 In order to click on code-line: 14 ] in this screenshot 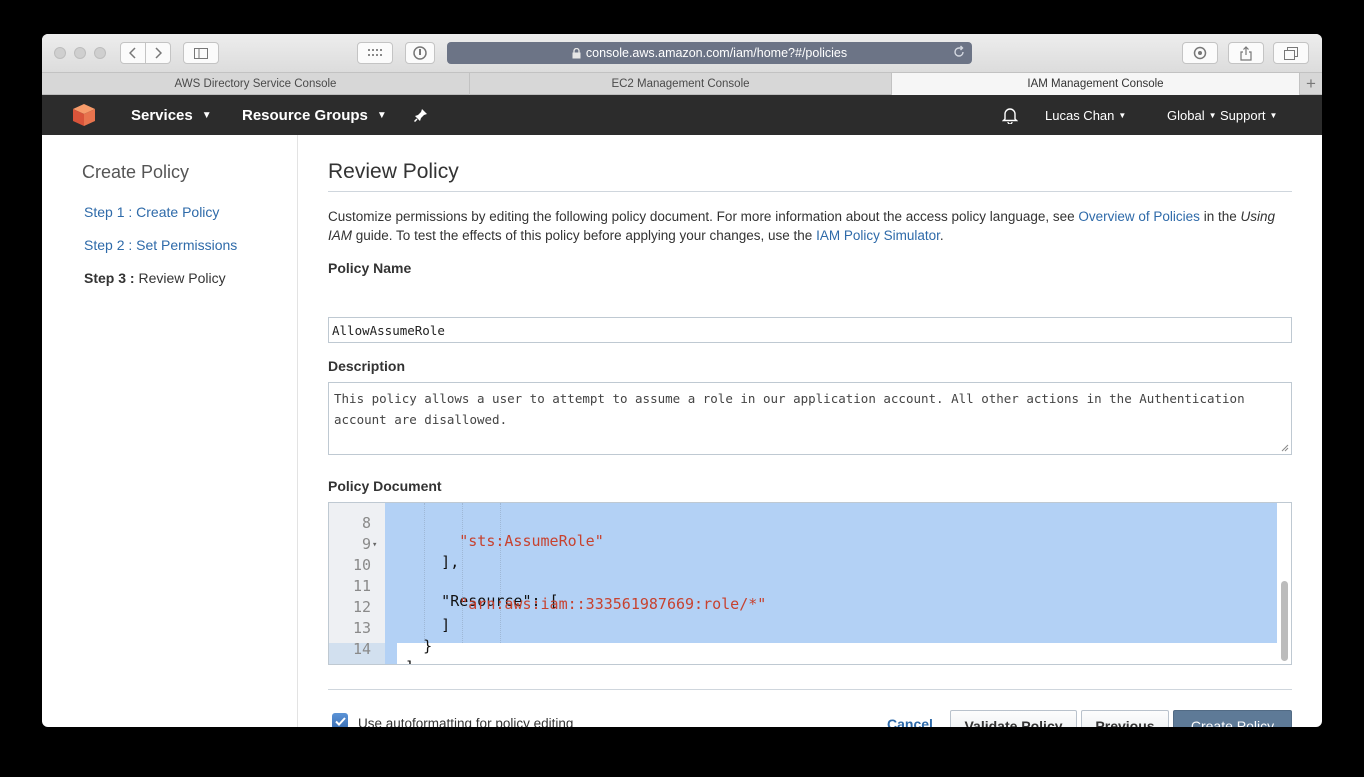, I will do `click(803, 643)`.